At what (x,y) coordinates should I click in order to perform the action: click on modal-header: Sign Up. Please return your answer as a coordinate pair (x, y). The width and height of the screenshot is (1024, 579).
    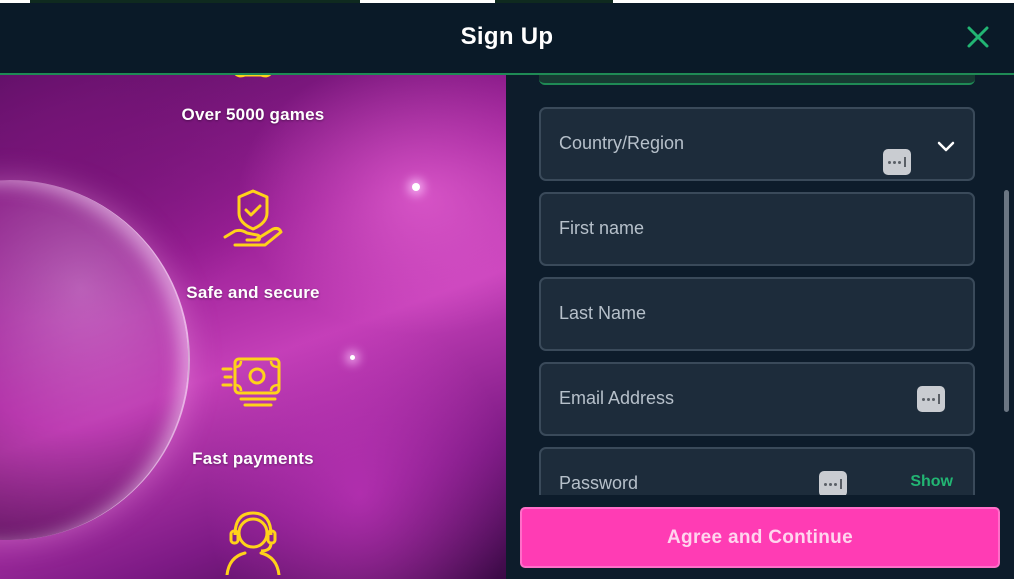
    Looking at the image, I should click on (507, 39).